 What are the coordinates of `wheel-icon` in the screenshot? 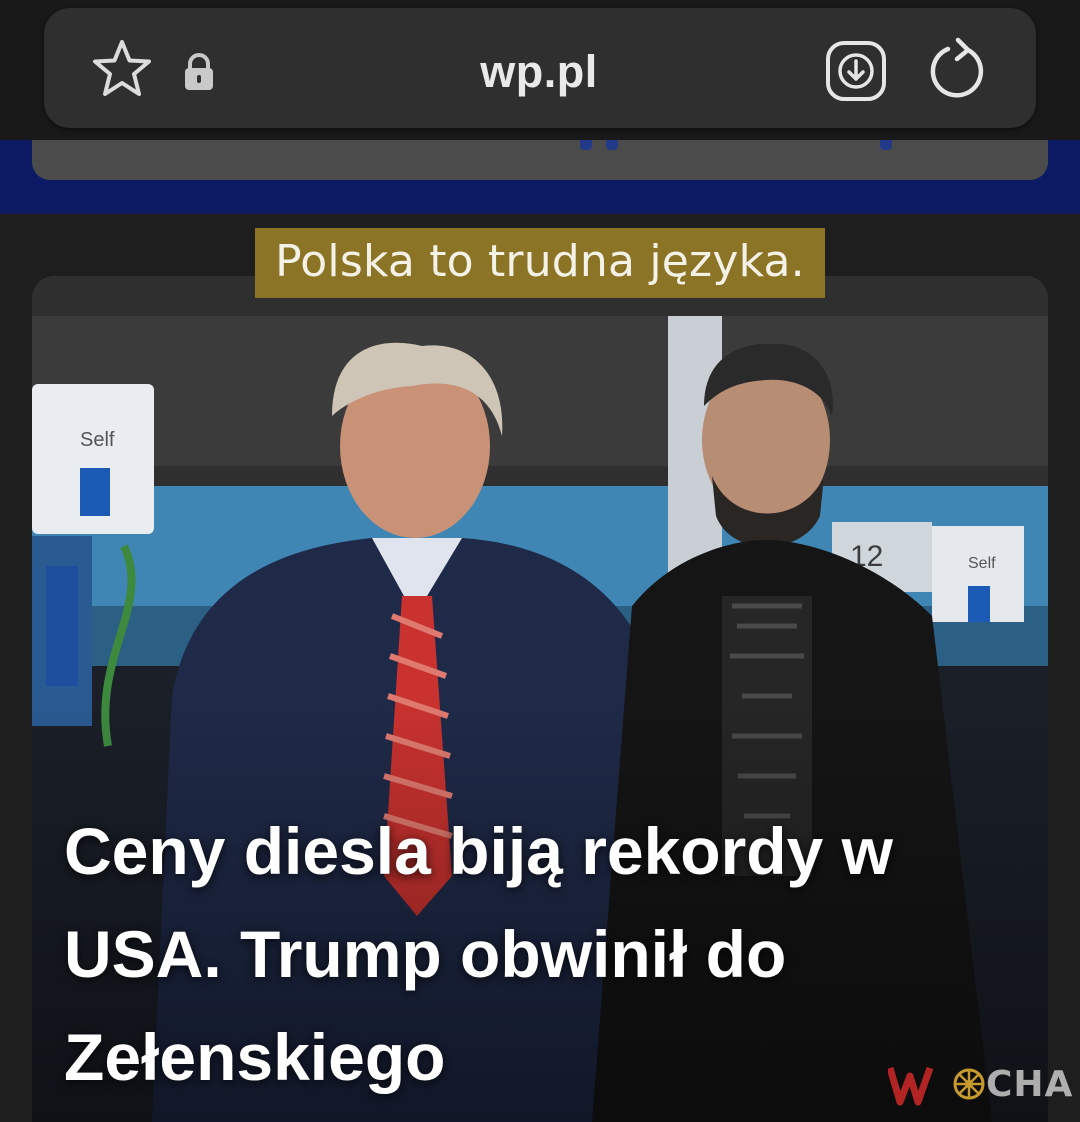 It's located at (969, 1084).